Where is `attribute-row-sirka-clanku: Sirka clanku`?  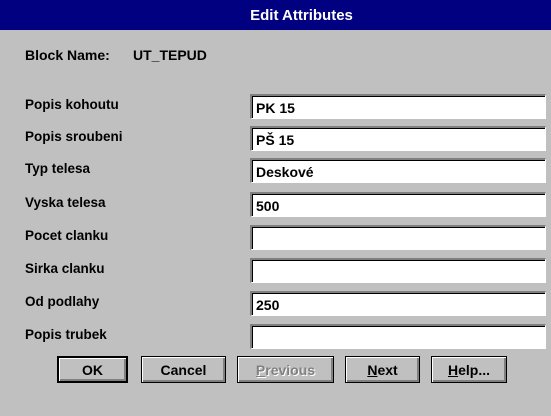 attribute-row-sirka-clanku: Sirka clanku is located at coordinates (275, 274).